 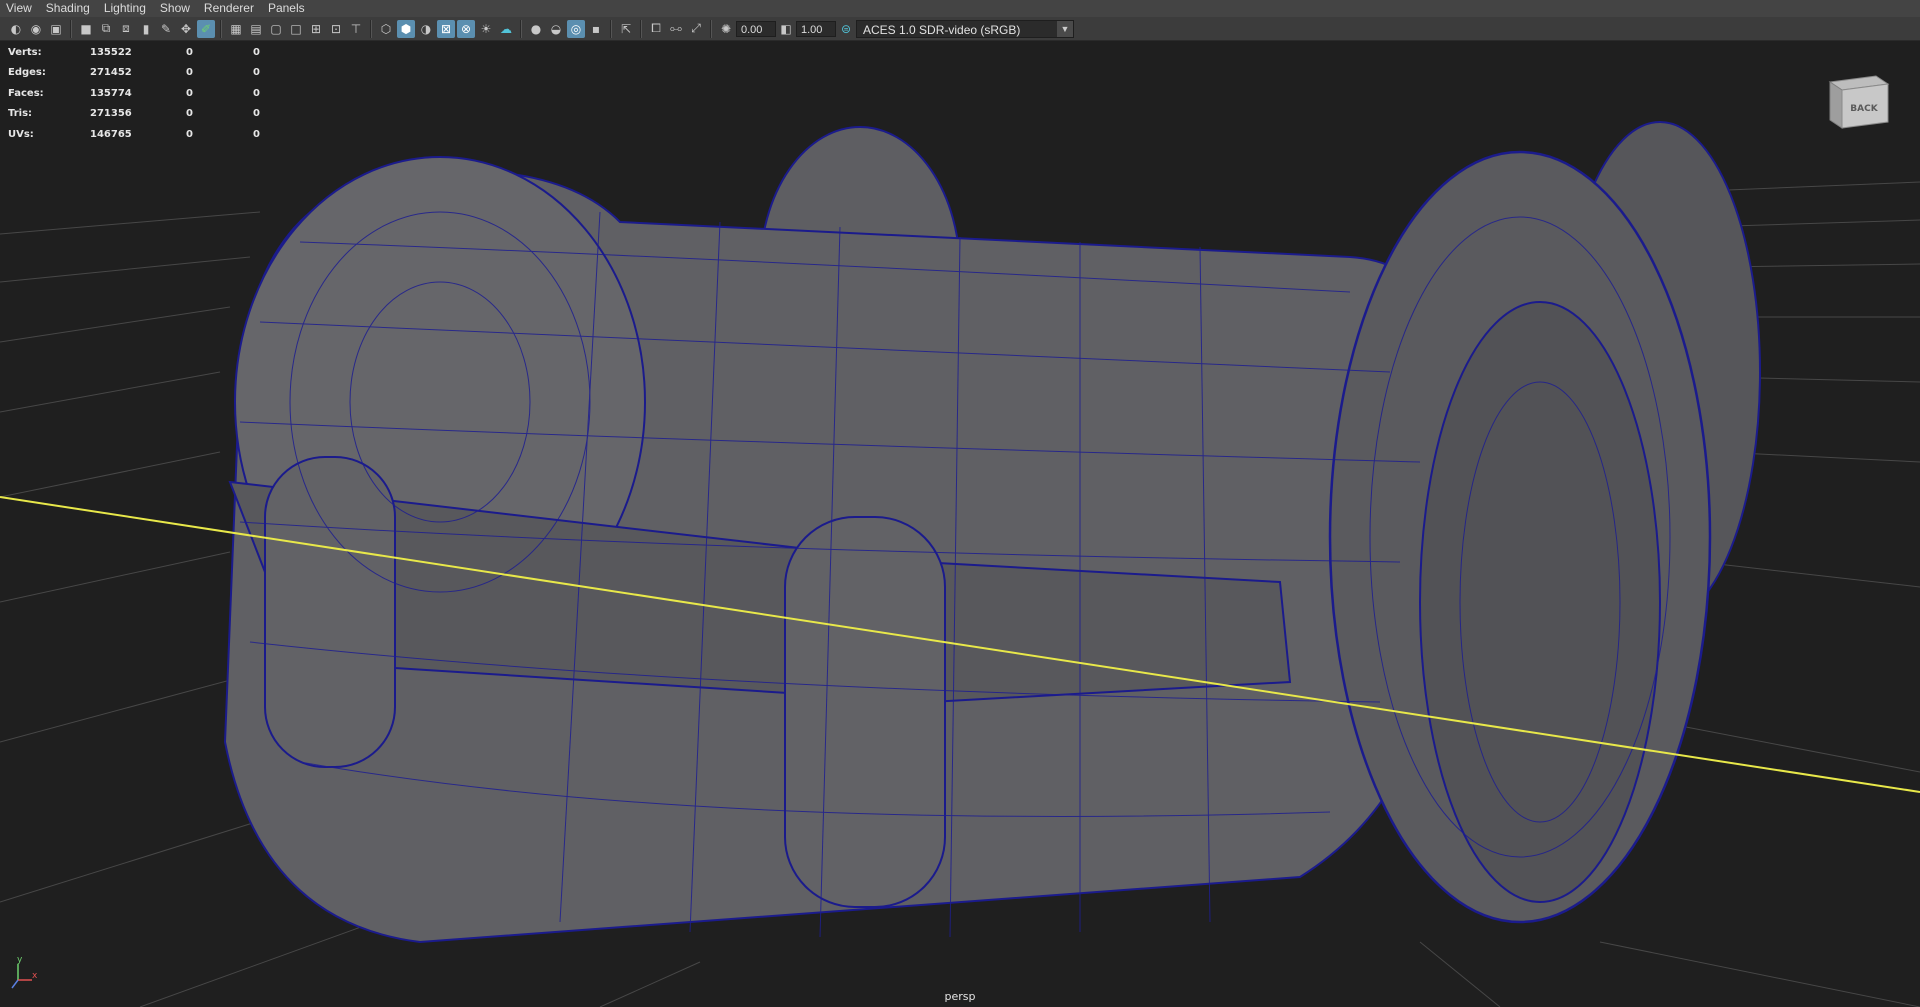 What do you see at coordinates (596, 29) in the screenshot?
I see `depth-of-field-icon: ▪` at bounding box center [596, 29].